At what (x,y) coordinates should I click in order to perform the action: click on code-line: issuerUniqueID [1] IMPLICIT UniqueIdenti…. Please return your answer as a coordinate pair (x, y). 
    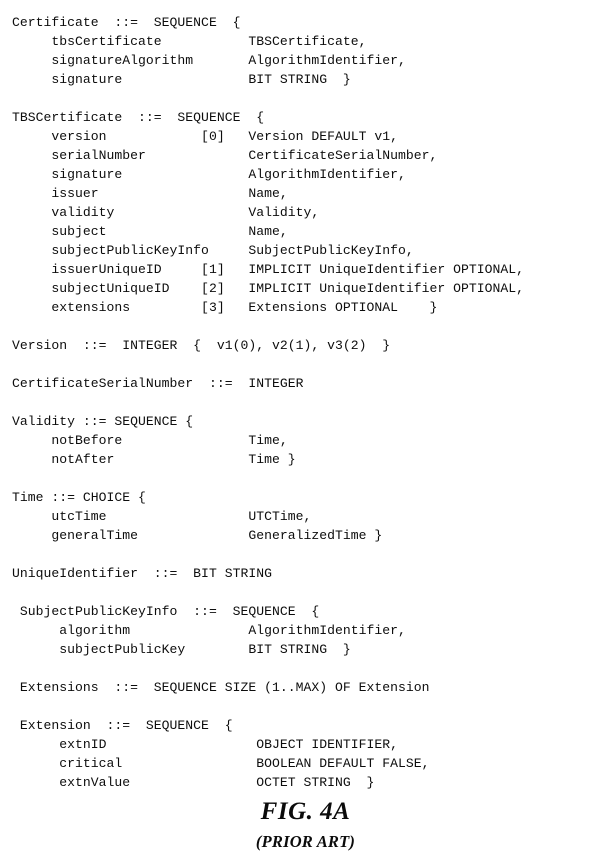
    Looking at the image, I should click on (268, 270).